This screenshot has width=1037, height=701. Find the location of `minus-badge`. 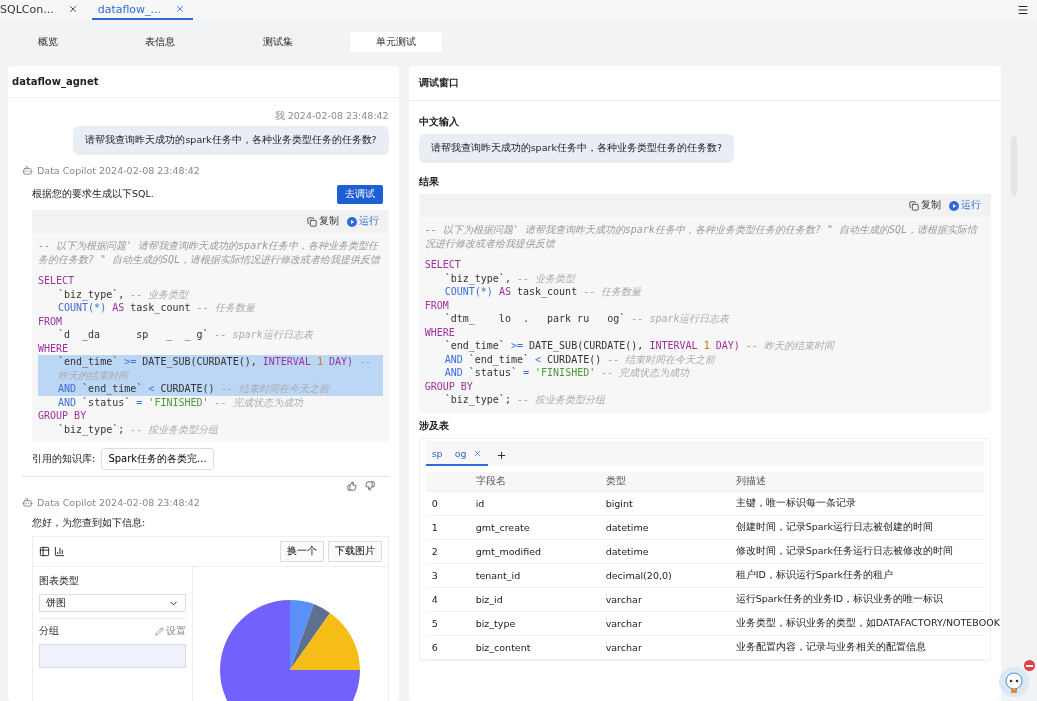

minus-badge is located at coordinates (1029, 665).